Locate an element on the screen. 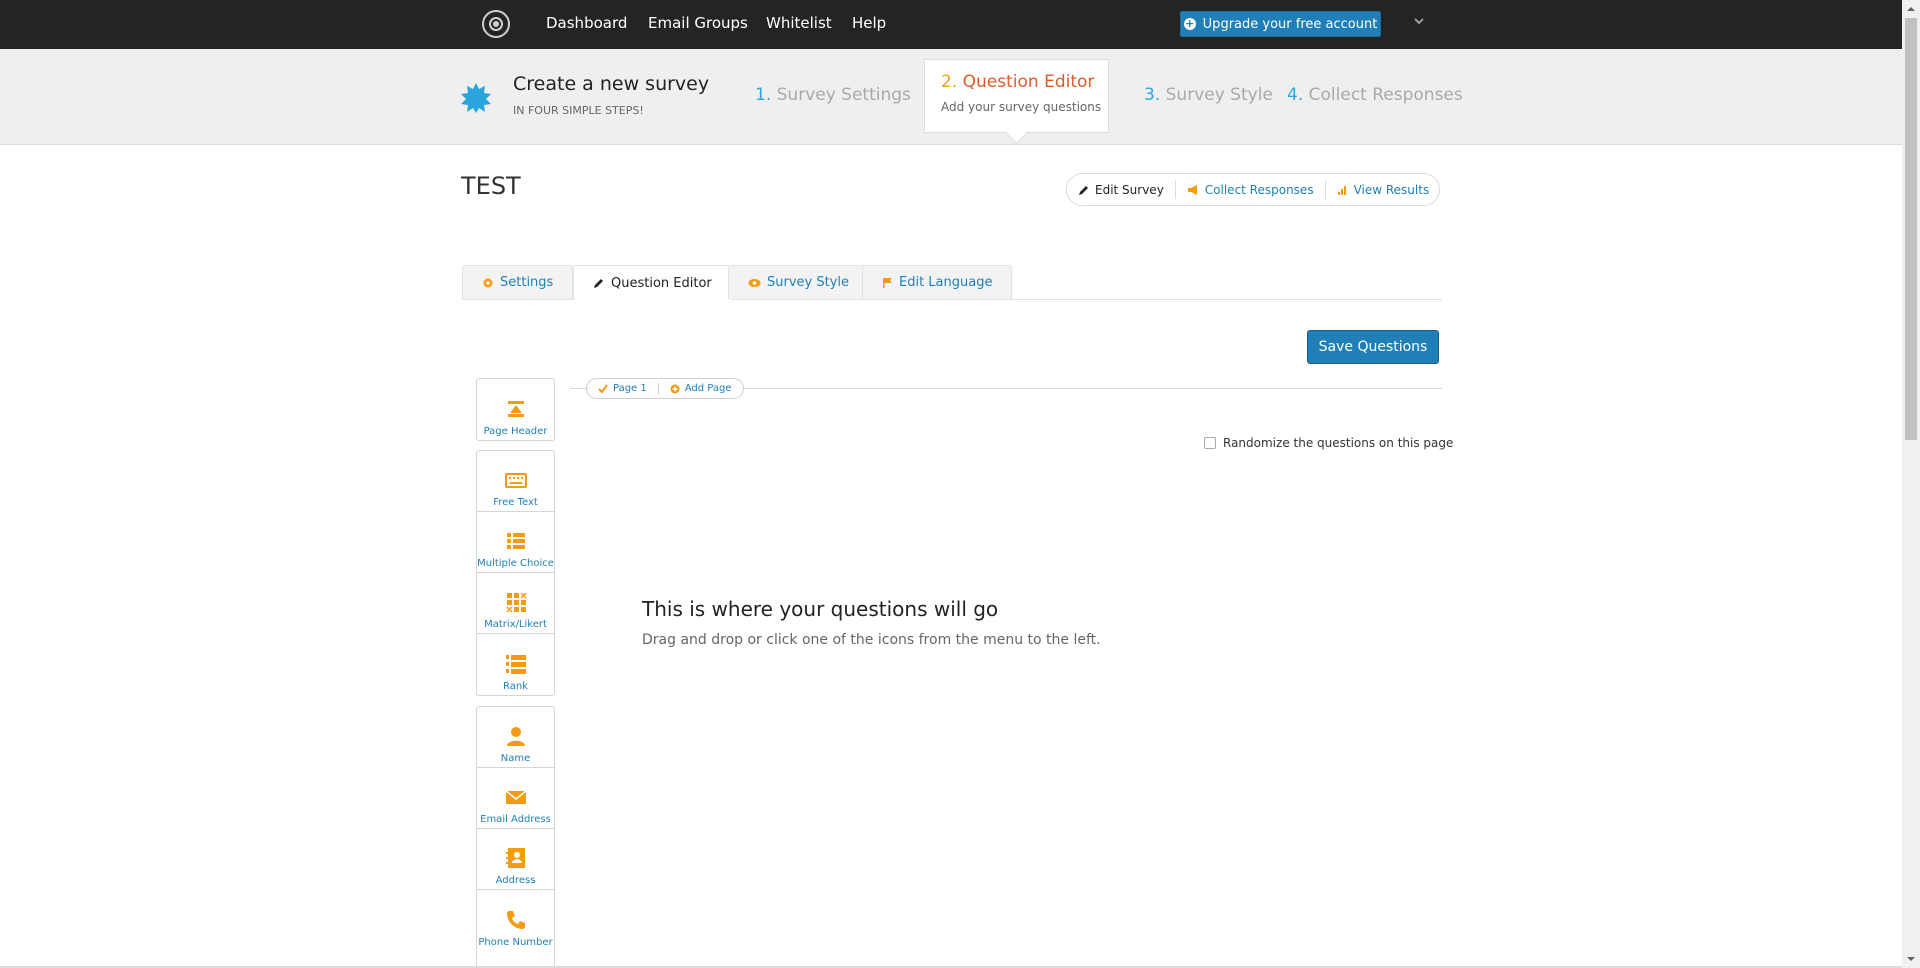 The width and height of the screenshot is (1920, 968). top-navbar is located at coordinates (951, 24).